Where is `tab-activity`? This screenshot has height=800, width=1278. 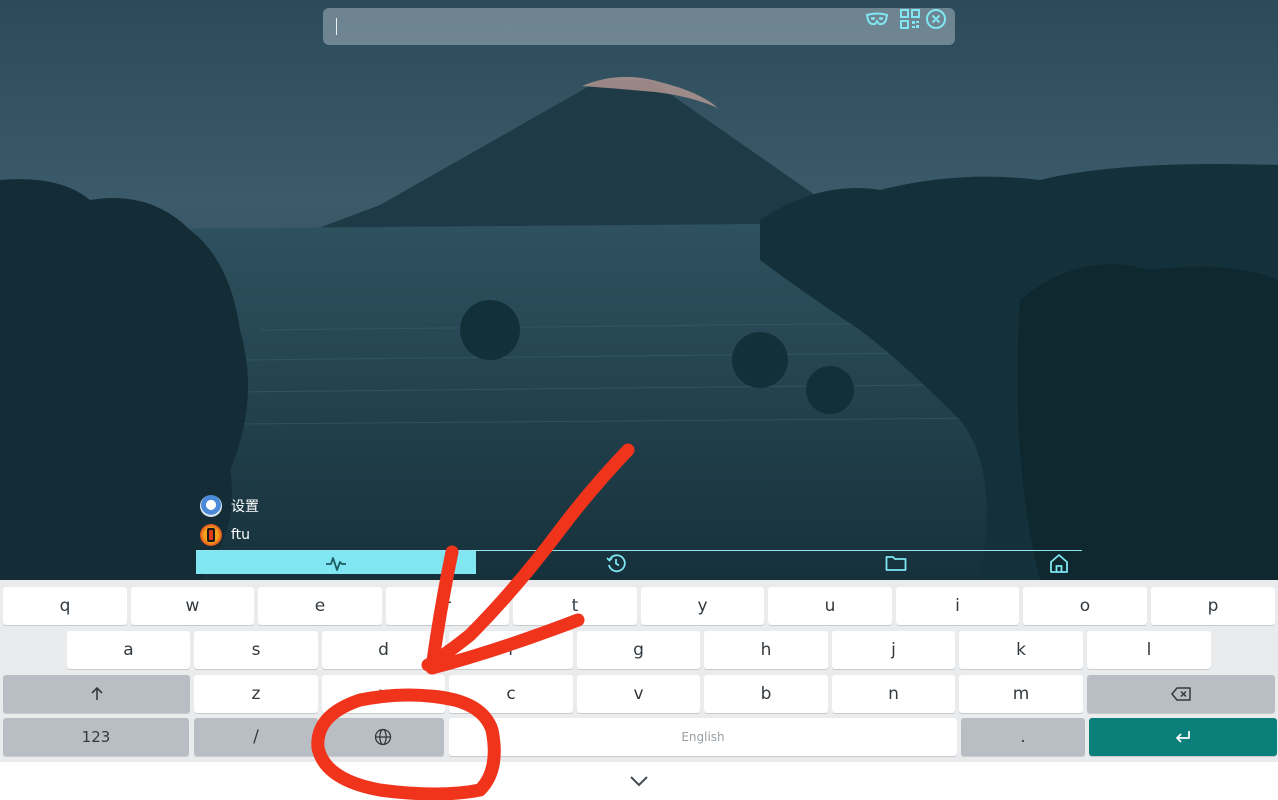 tab-activity is located at coordinates (336, 562).